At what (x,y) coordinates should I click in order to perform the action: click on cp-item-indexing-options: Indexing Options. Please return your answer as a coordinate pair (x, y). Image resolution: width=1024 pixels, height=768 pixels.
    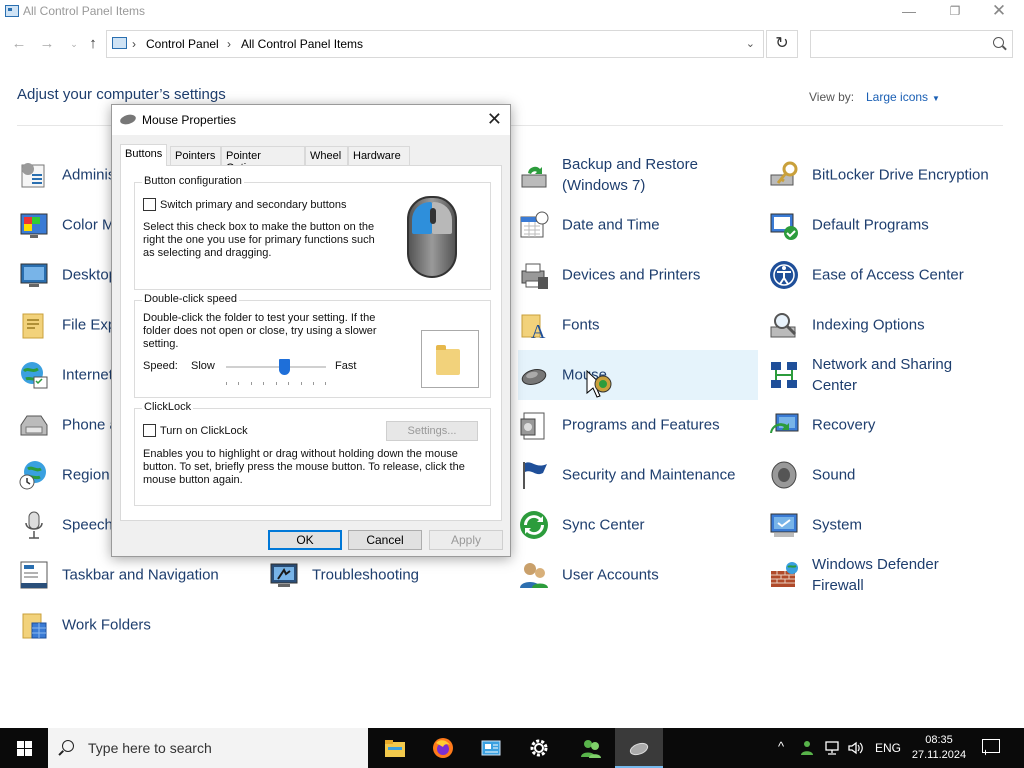
    Looking at the image, I should click on (888, 325).